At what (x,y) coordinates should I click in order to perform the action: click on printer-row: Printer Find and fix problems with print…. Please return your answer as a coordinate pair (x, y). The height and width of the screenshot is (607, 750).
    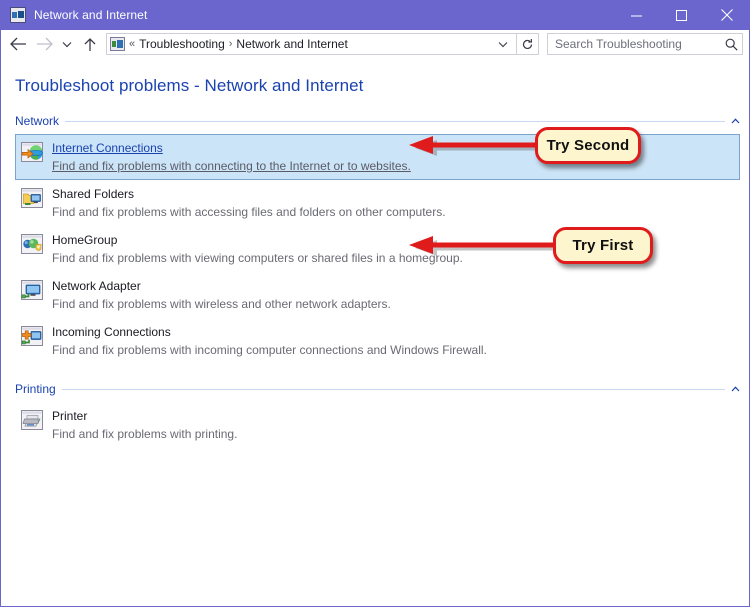
    Looking at the image, I should click on (377, 425).